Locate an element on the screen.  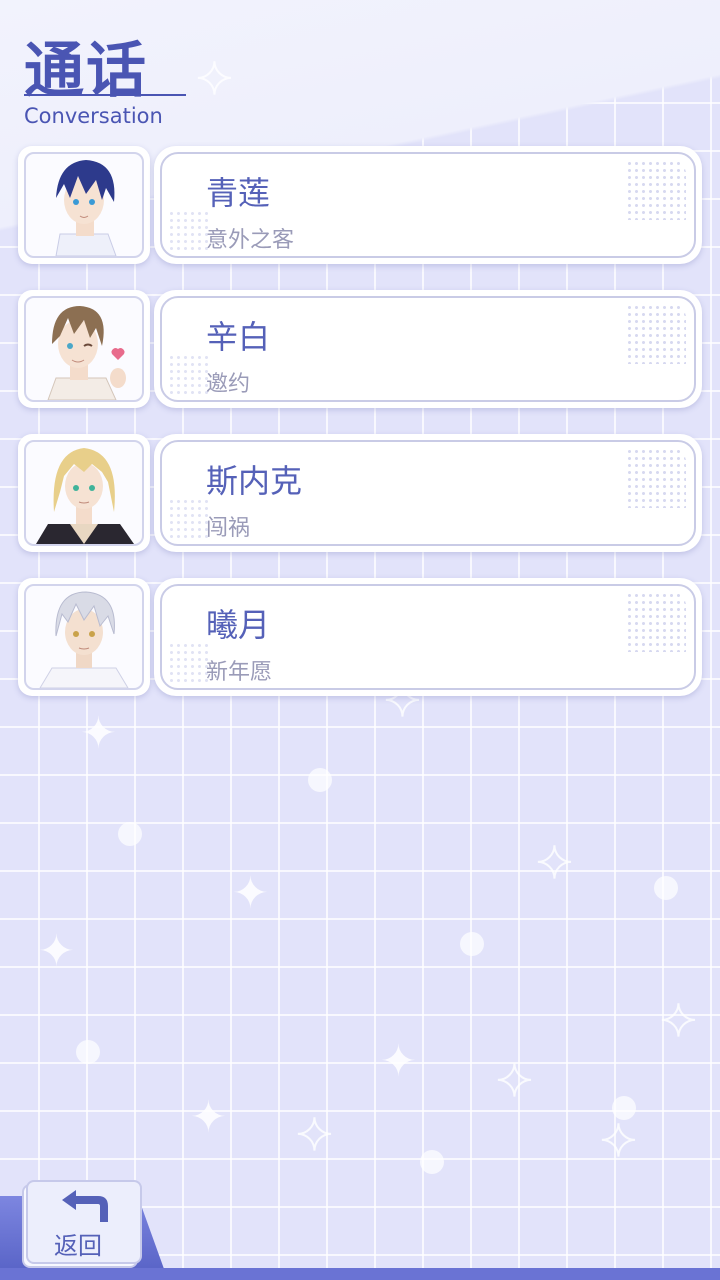
contact-card: 斯内克 闯祸 is located at coordinates (428, 493).